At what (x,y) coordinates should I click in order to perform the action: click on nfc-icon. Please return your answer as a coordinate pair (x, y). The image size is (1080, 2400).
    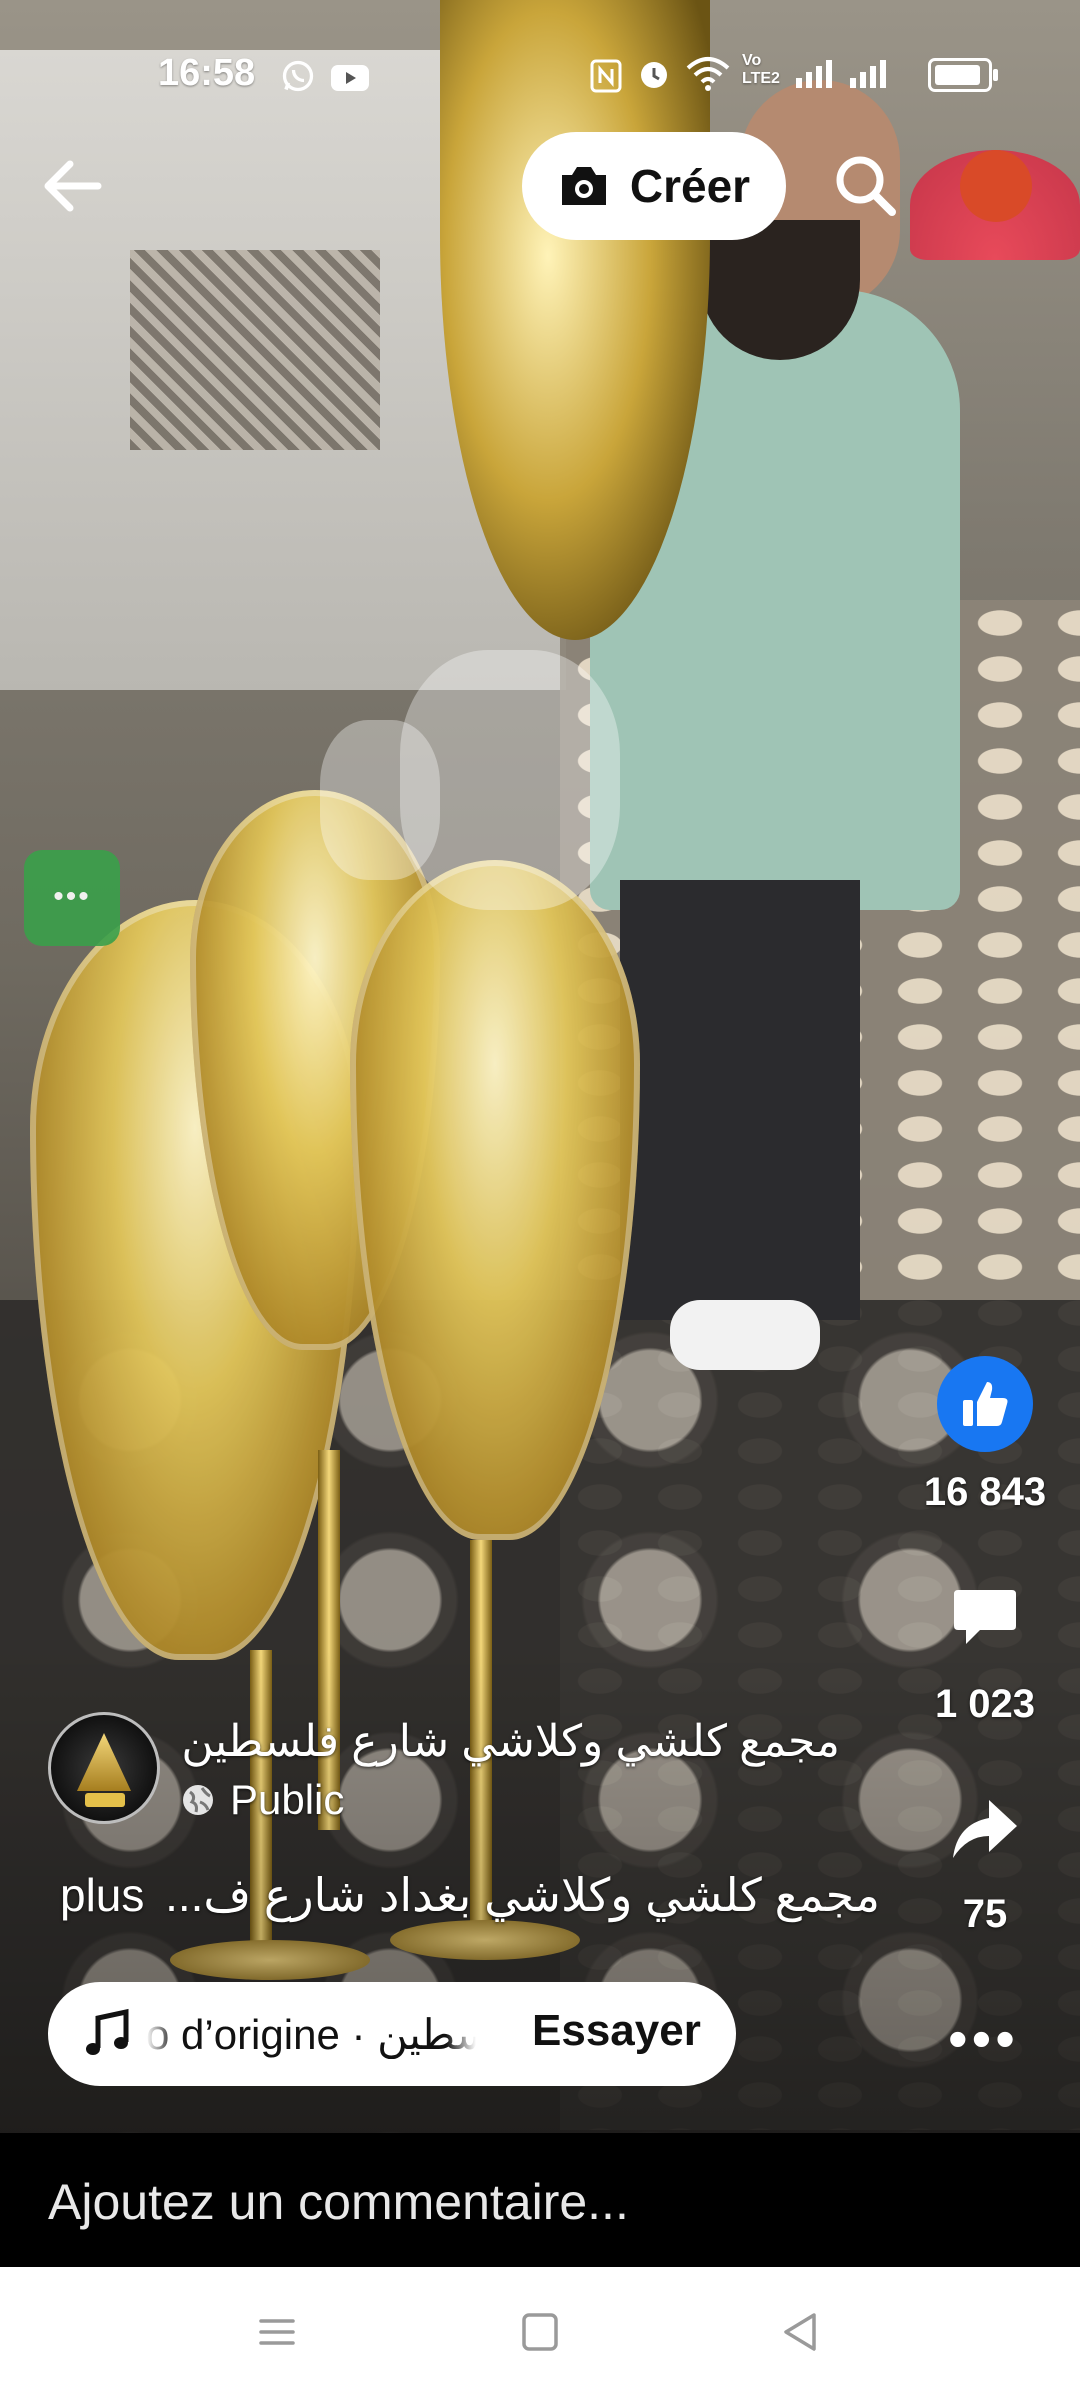
    Looking at the image, I should click on (606, 76).